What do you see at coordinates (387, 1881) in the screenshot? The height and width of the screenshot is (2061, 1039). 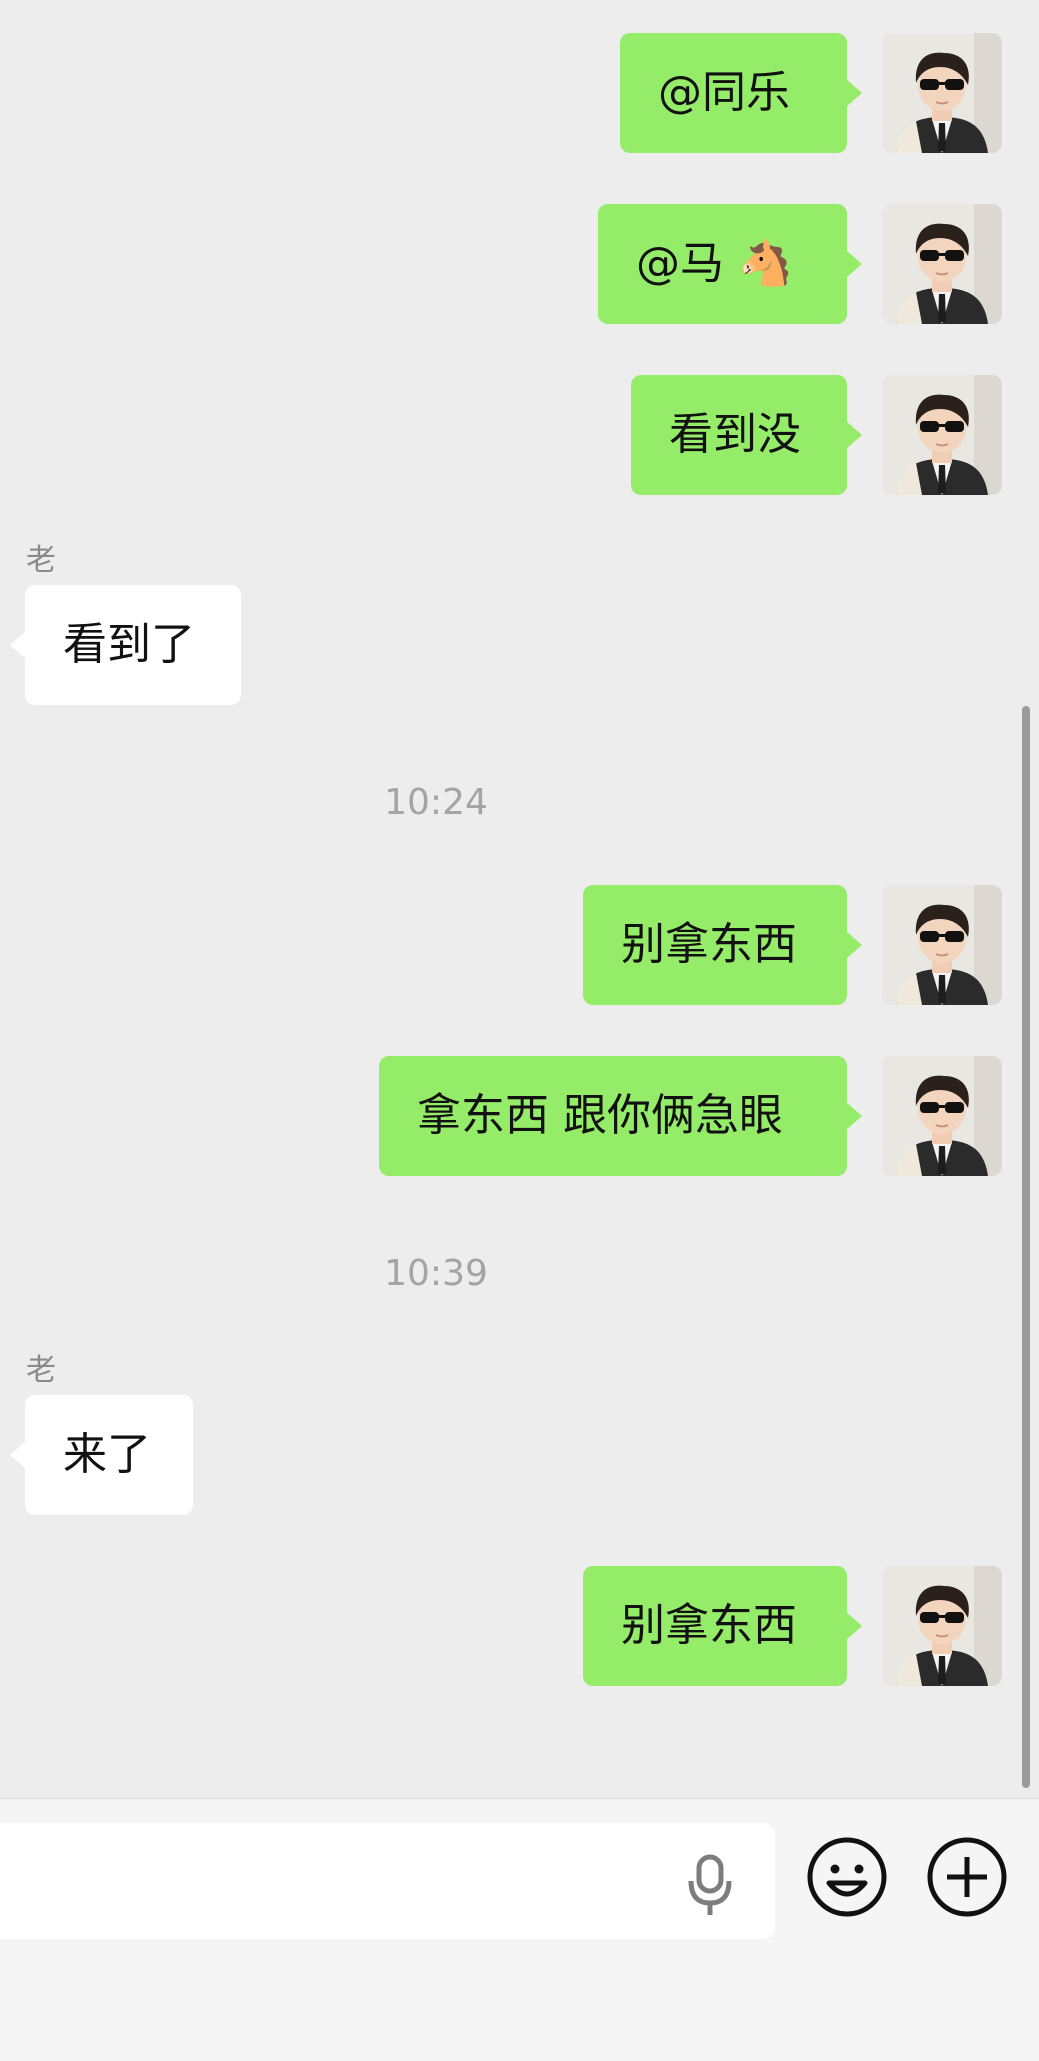 I see `message-input` at bounding box center [387, 1881].